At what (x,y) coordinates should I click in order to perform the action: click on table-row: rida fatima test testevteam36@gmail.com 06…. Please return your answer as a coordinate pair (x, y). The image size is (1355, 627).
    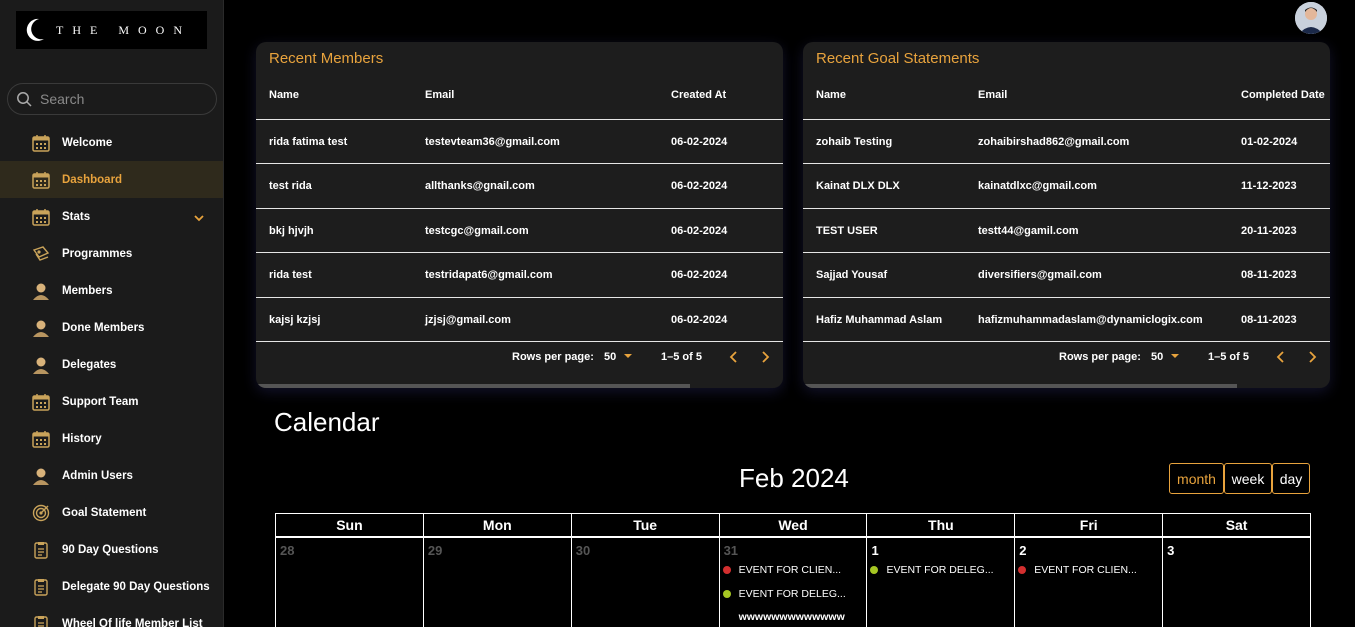
    Looking at the image, I should click on (519, 141).